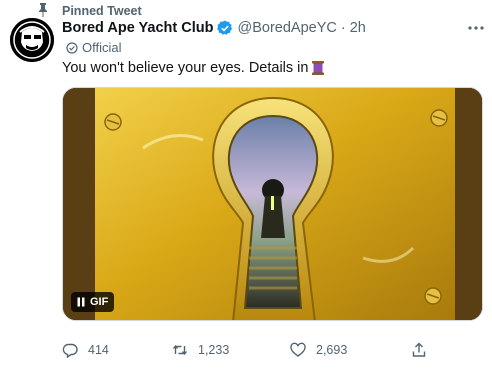 This screenshot has width=492, height=382. Describe the element at coordinates (180, 350) in the screenshot. I see `retweet-icon` at that location.